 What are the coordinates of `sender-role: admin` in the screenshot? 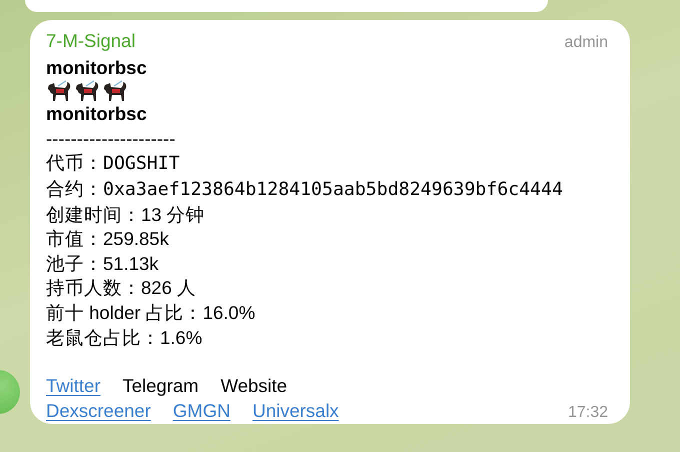 It's located at (586, 43).